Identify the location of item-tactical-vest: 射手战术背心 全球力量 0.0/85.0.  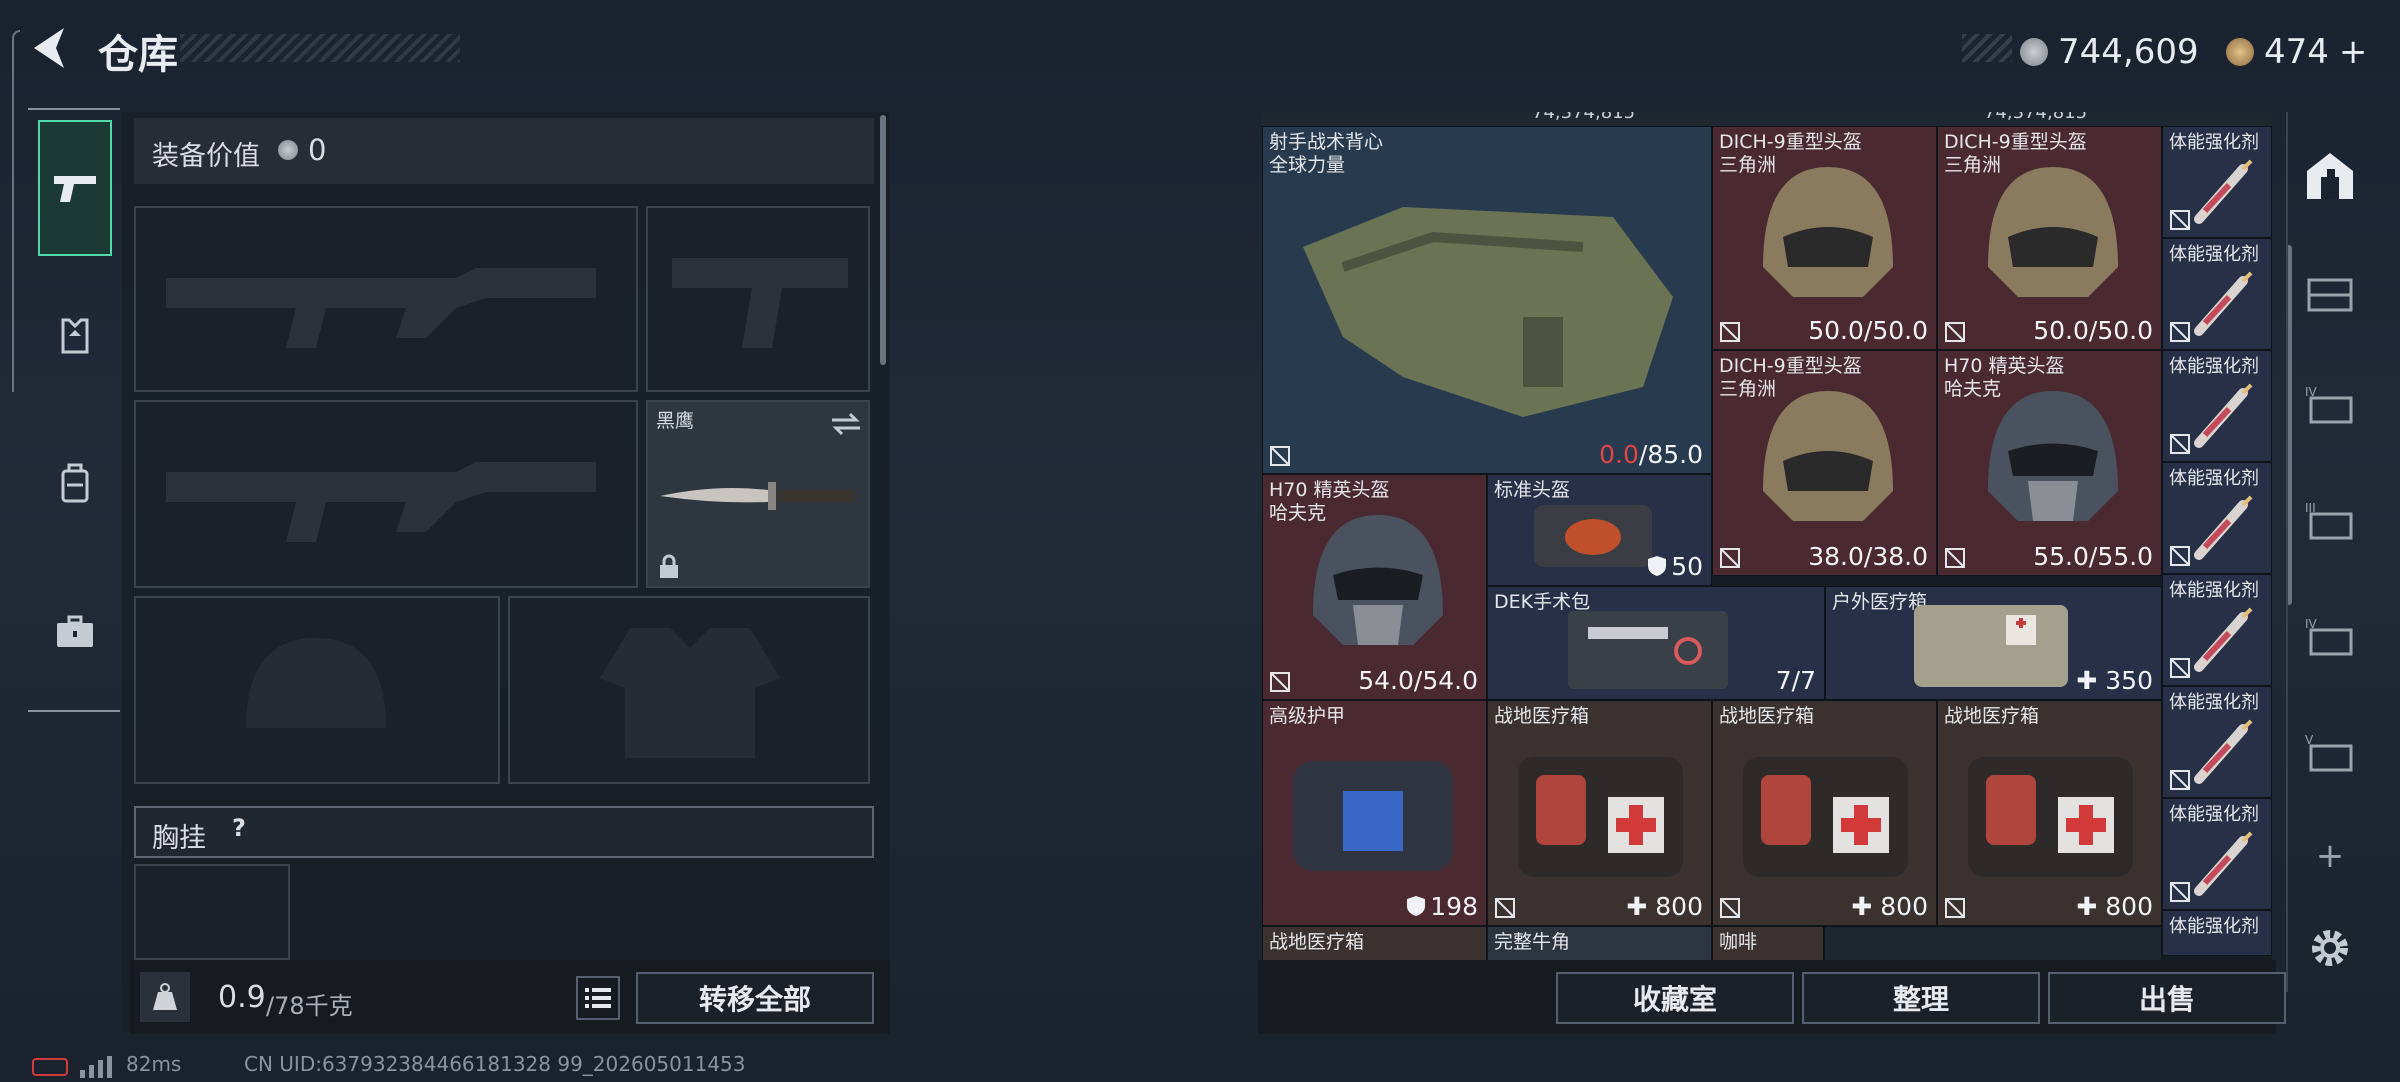
(1487, 300).